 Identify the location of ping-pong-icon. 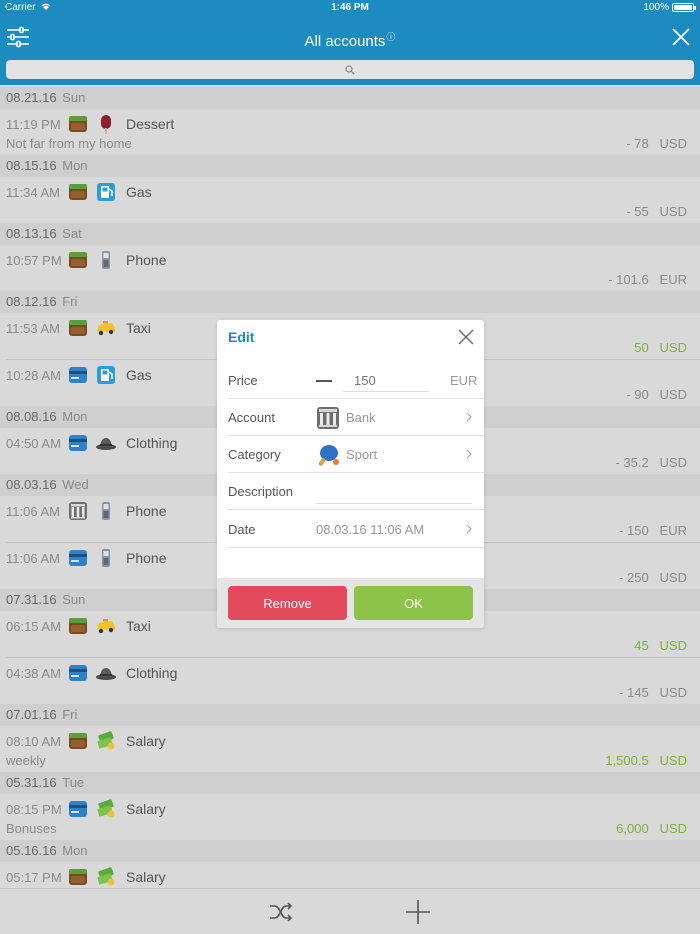
(328, 455).